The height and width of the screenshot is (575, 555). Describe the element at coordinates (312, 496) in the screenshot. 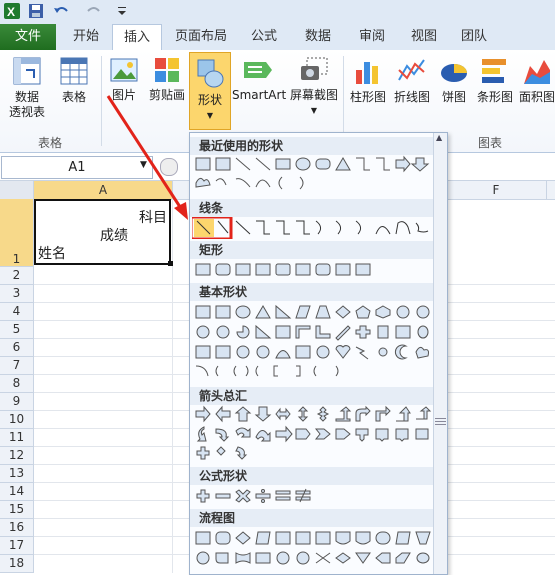

I see `equation-shapes-row` at that location.